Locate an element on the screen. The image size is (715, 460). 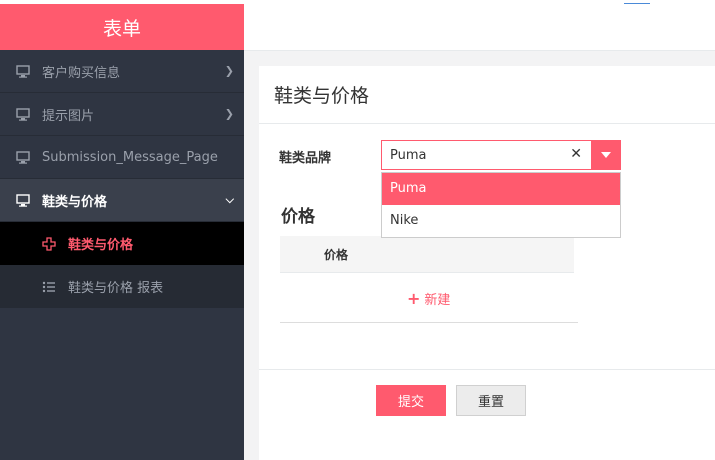
sidebar-item-prompt-image: 提示图片 ❯ is located at coordinates (122, 114).